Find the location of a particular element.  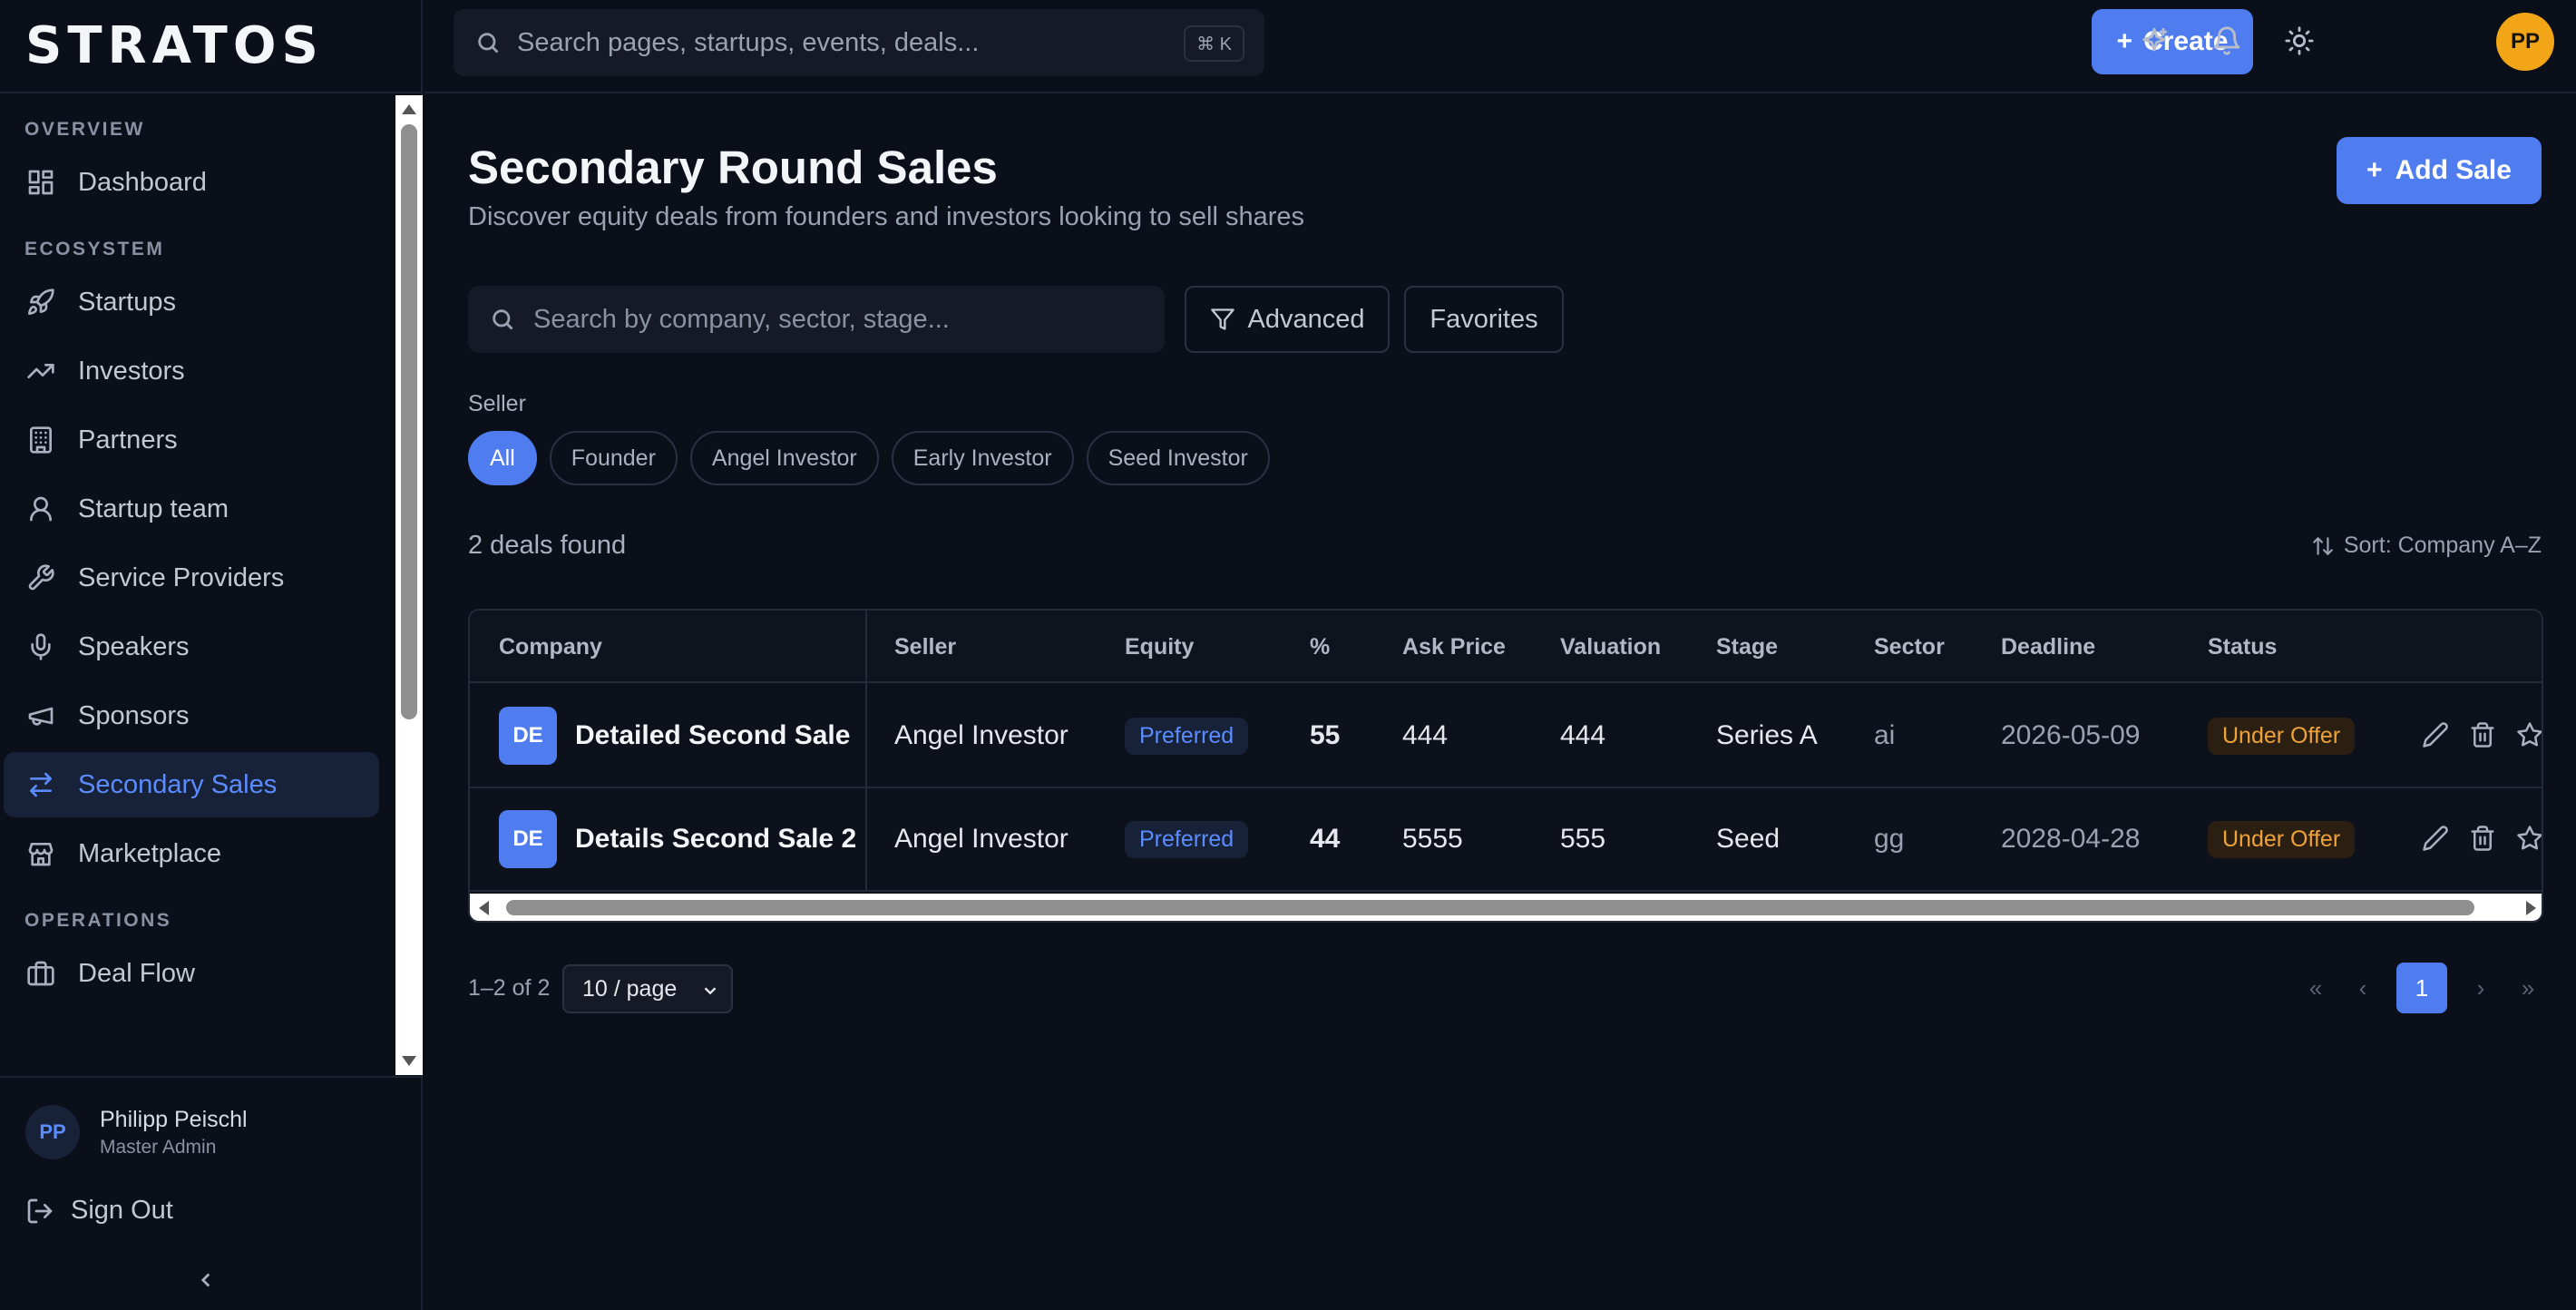

deadline-cell: 2026-05-09 is located at coordinates (2071, 735).